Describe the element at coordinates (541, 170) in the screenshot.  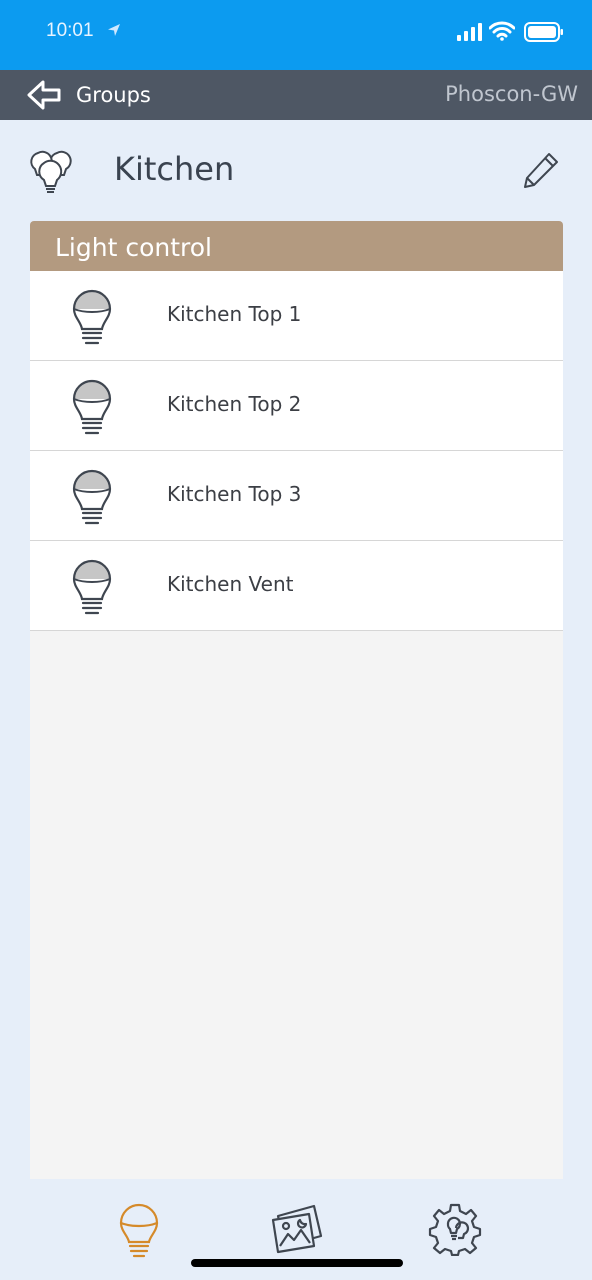
I see `pencil-icon` at that location.